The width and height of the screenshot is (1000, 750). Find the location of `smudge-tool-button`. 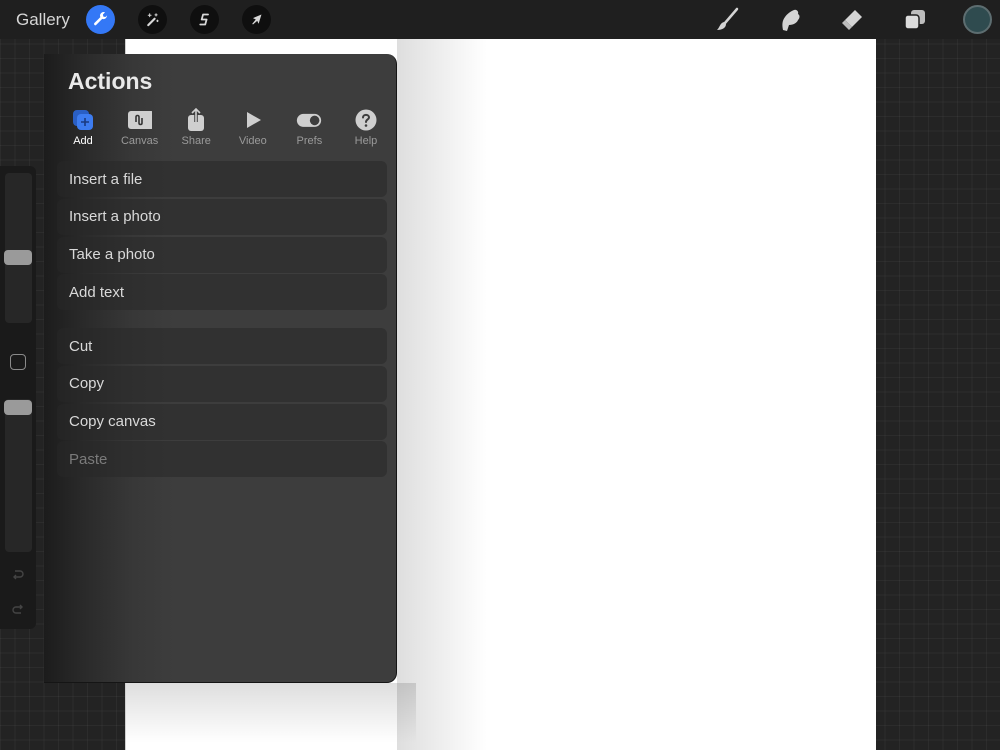

smudge-tool-button is located at coordinates (790, 20).